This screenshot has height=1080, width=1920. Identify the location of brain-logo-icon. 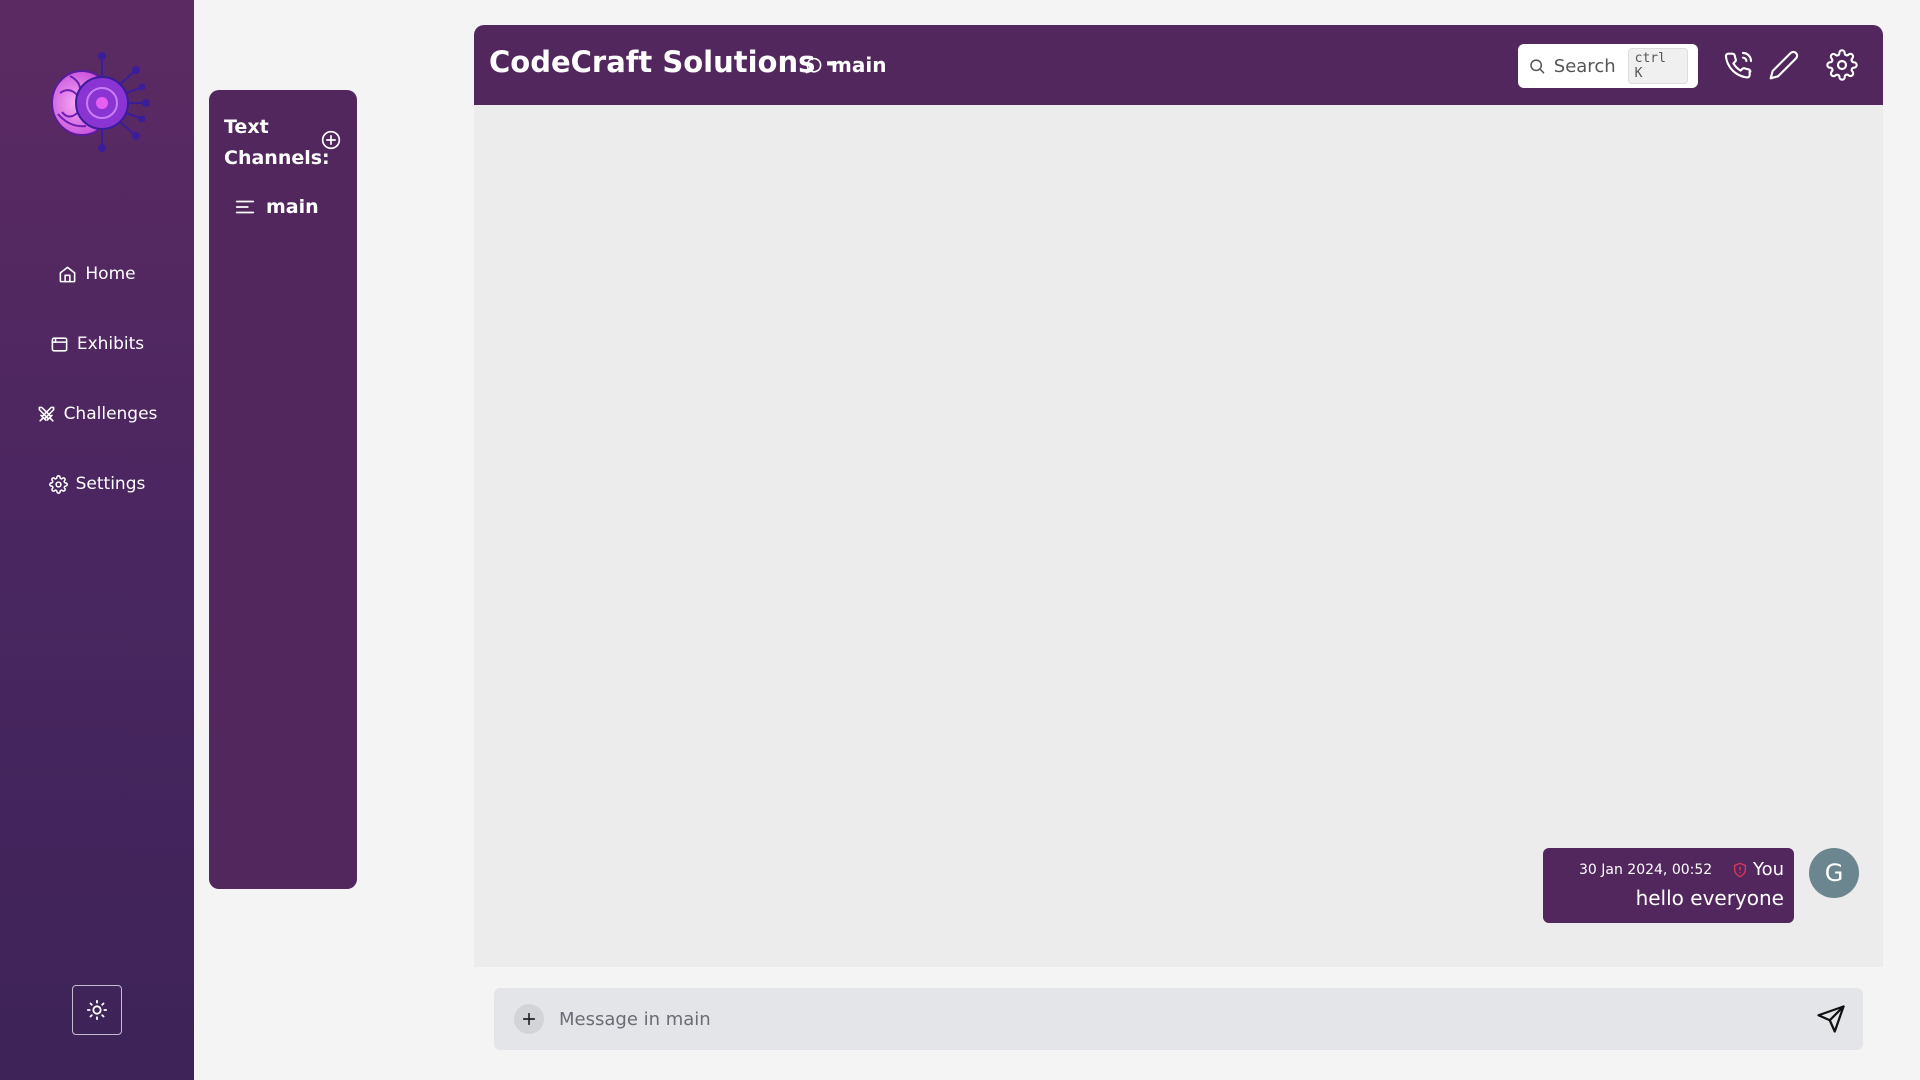
(97, 101).